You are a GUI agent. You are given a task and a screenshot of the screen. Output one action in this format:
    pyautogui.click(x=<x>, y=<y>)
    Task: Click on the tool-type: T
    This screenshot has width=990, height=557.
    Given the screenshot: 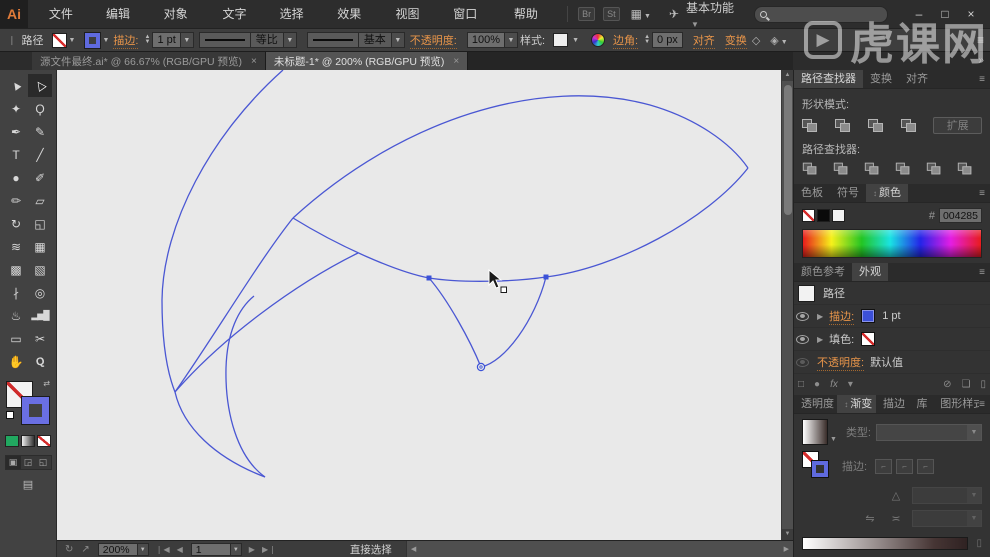 What is the action you would take?
    pyautogui.click(x=16, y=154)
    